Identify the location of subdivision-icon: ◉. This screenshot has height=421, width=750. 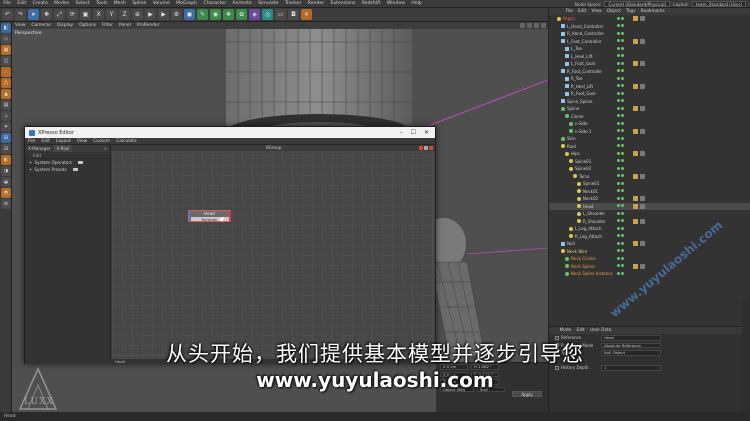
(215, 14).